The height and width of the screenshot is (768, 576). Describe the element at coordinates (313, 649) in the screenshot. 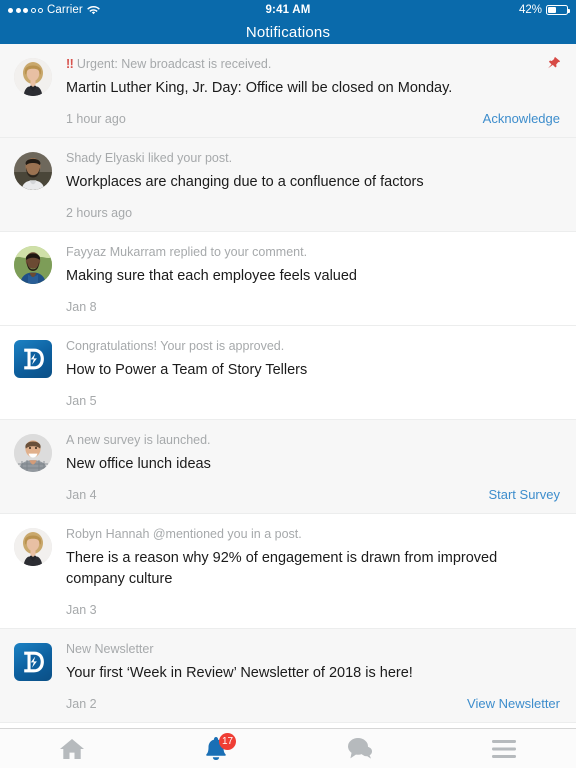

I see `notification-meta: New Newsletter` at that location.